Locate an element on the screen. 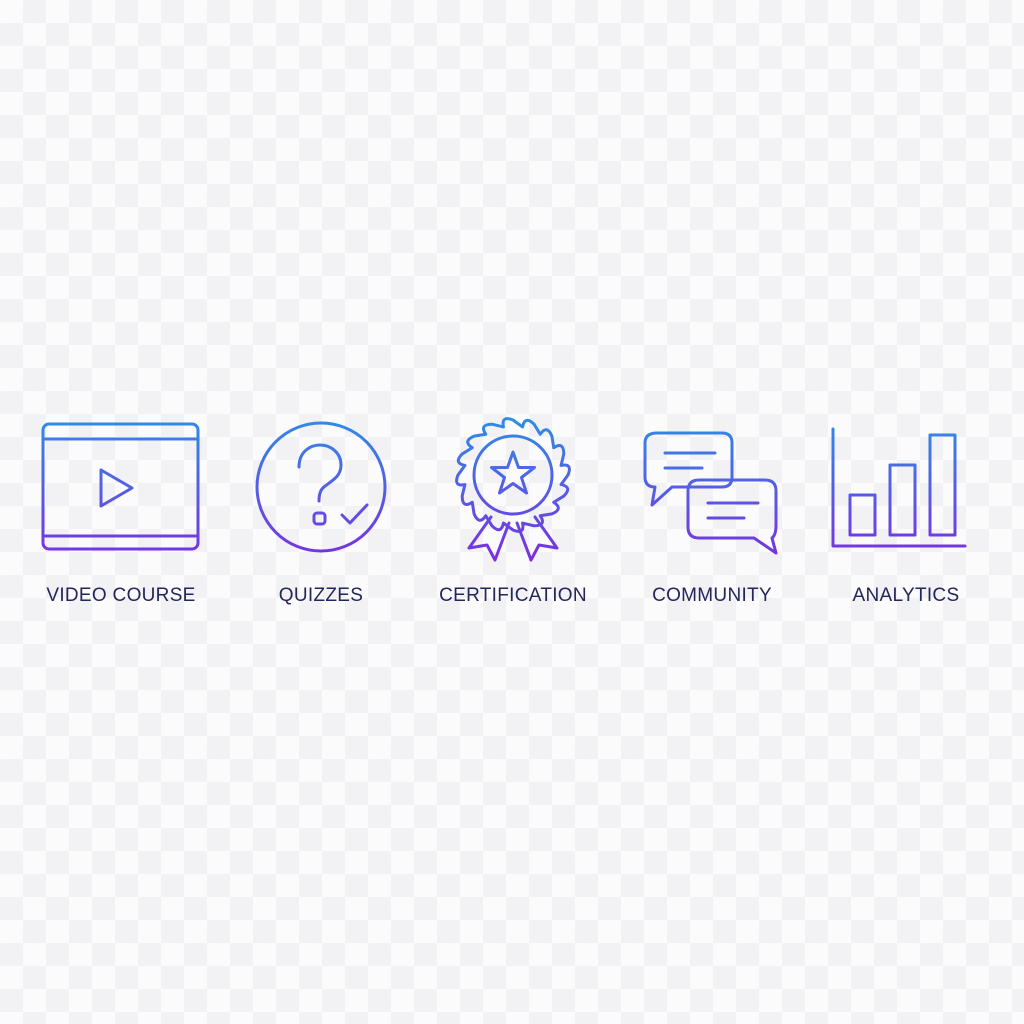 Image resolution: width=1024 pixels, height=1024 pixels. feature-quizzes: QUIZZES is located at coordinates (321, 515).